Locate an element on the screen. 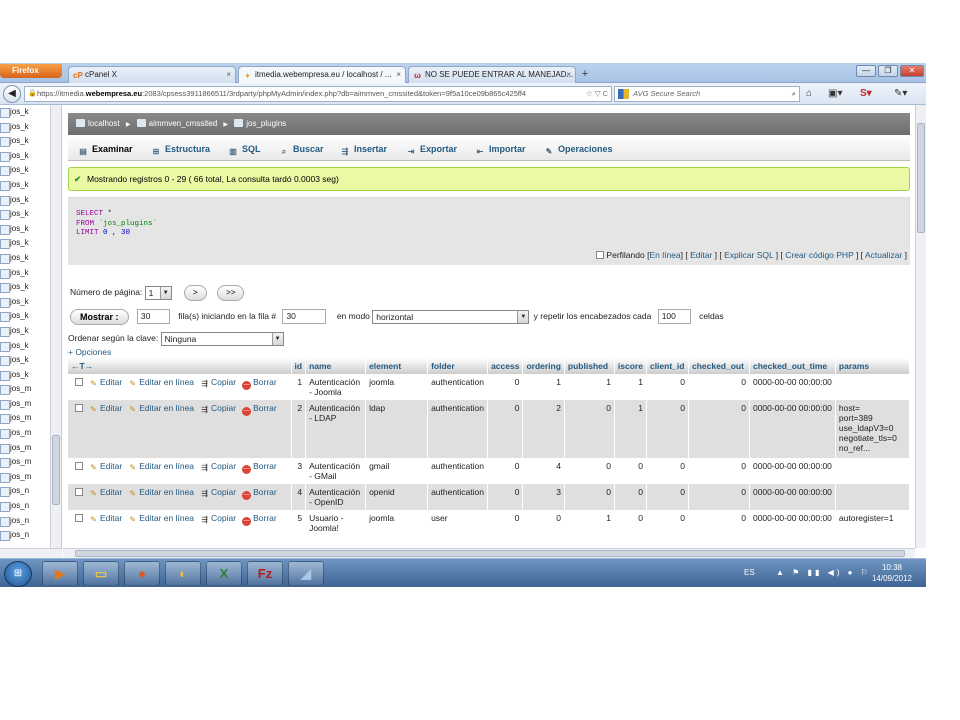 This screenshot has width=960, height=720. clock: 10:38 14/09/2012 is located at coordinates (892, 573).